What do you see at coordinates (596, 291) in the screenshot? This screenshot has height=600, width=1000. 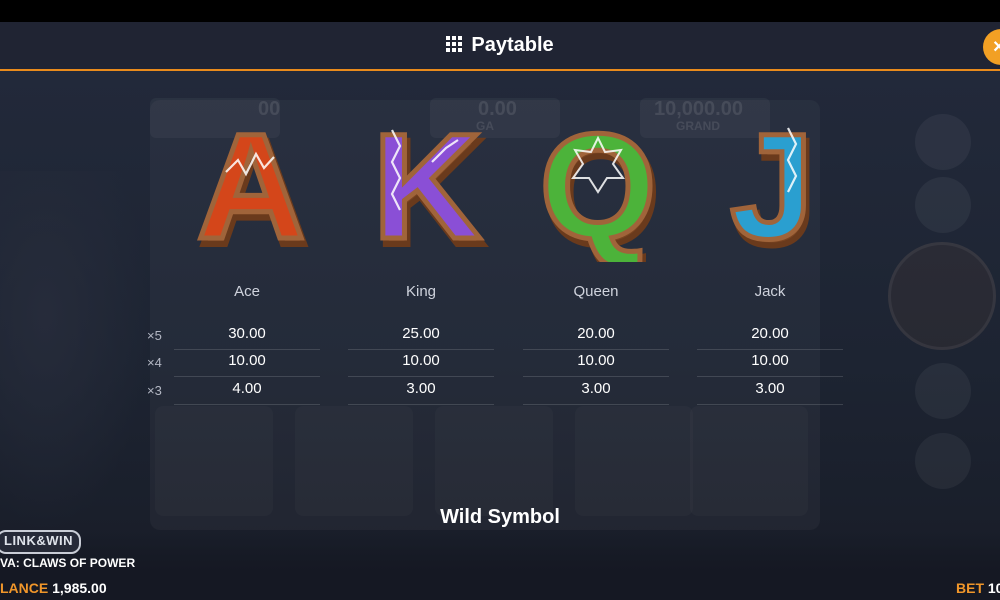 I see `symbol-label-queen: Queen` at bounding box center [596, 291].